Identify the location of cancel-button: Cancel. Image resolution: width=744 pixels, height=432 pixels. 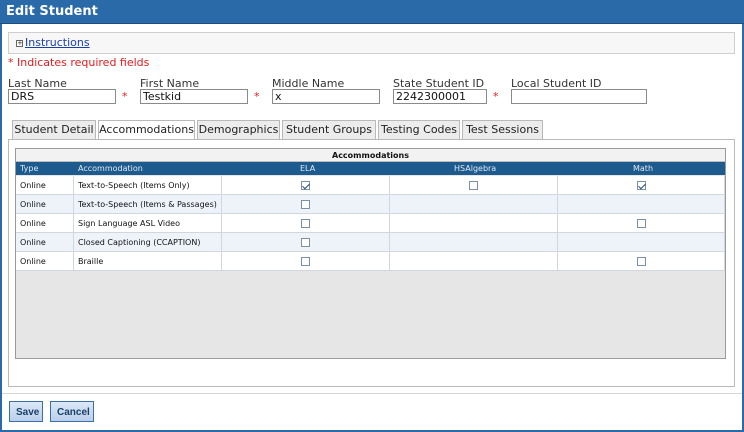
(72, 411).